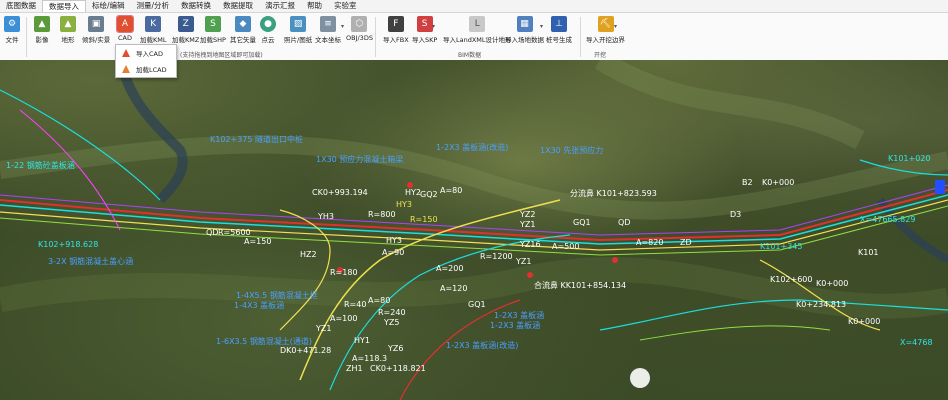 The width and height of the screenshot is (948, 400). What do you see at coordinates (832, 283) in the screenshot?
I see `map-label: K0+000` at bounding box center [832, 283].